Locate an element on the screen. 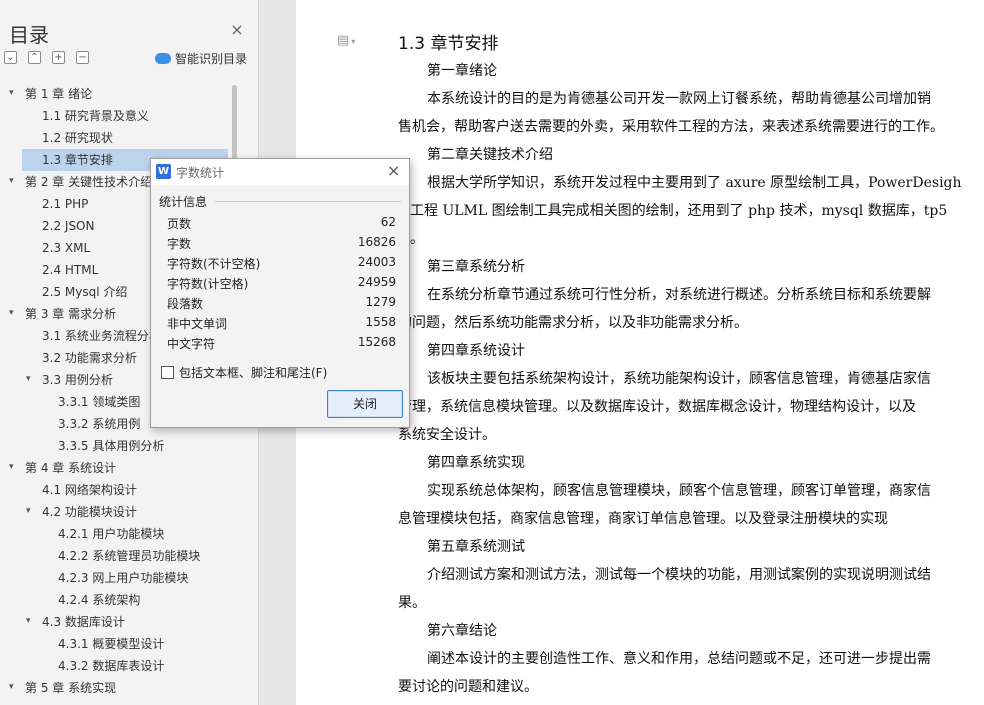  smart-toc-label: 智能识别目录 is located at coordinates (211, 59).